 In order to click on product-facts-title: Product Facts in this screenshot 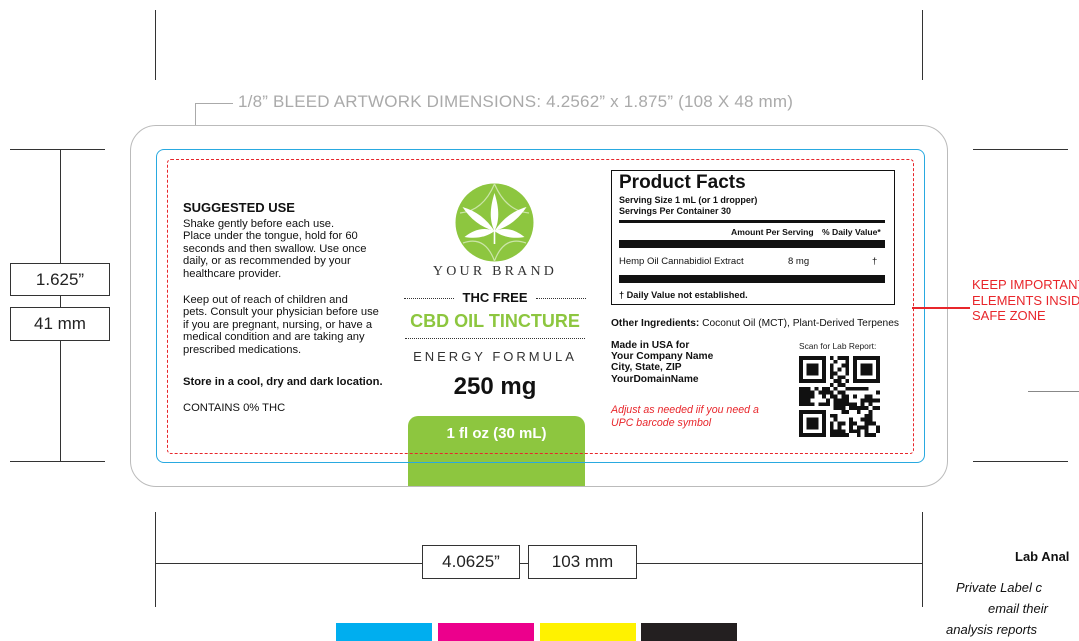, I will do `click(682, 182)`.